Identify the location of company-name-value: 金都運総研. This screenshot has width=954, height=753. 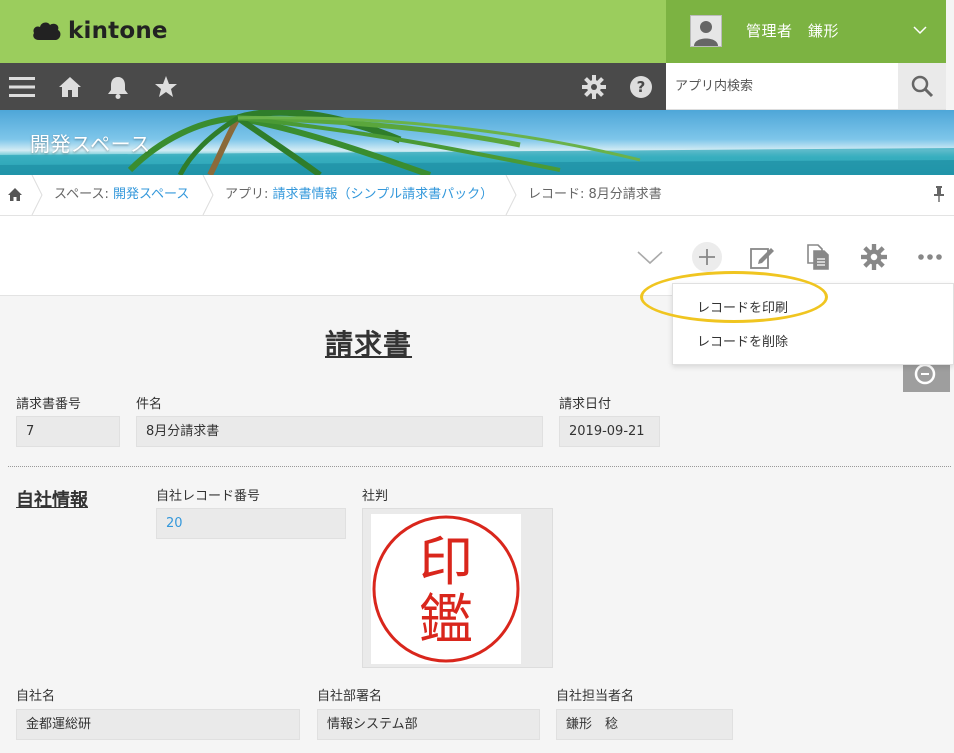
(158, 724).